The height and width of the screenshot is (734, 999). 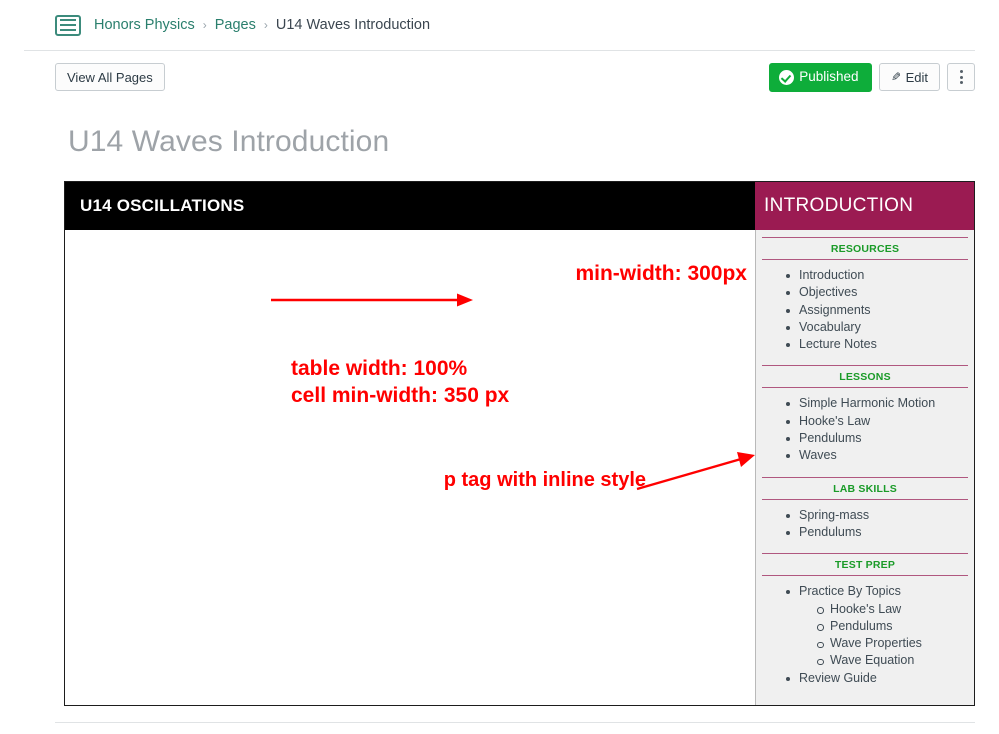 What do you see at coordinates (880, 455) in the screenshot?
I see `list-item: Waves` at bounding box center [880, 455].